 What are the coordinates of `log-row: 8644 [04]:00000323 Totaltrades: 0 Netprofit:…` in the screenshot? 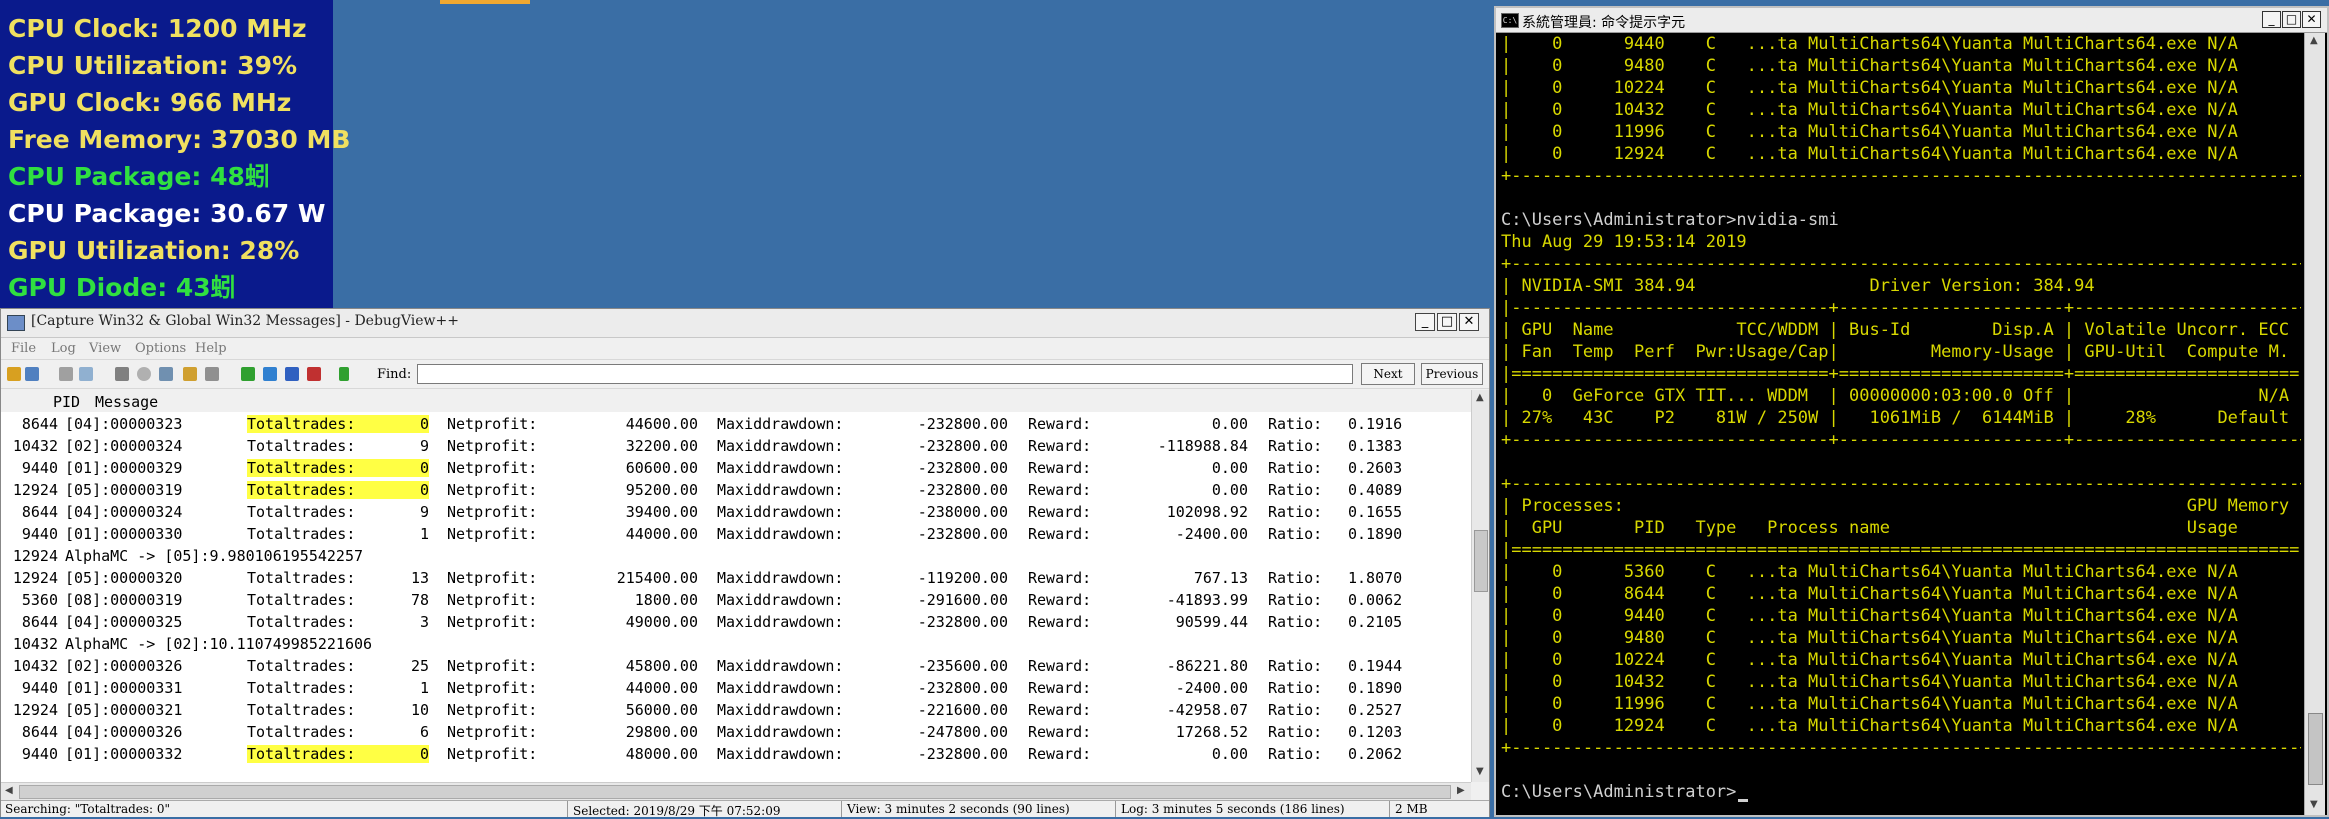 It's located at (736, 423).